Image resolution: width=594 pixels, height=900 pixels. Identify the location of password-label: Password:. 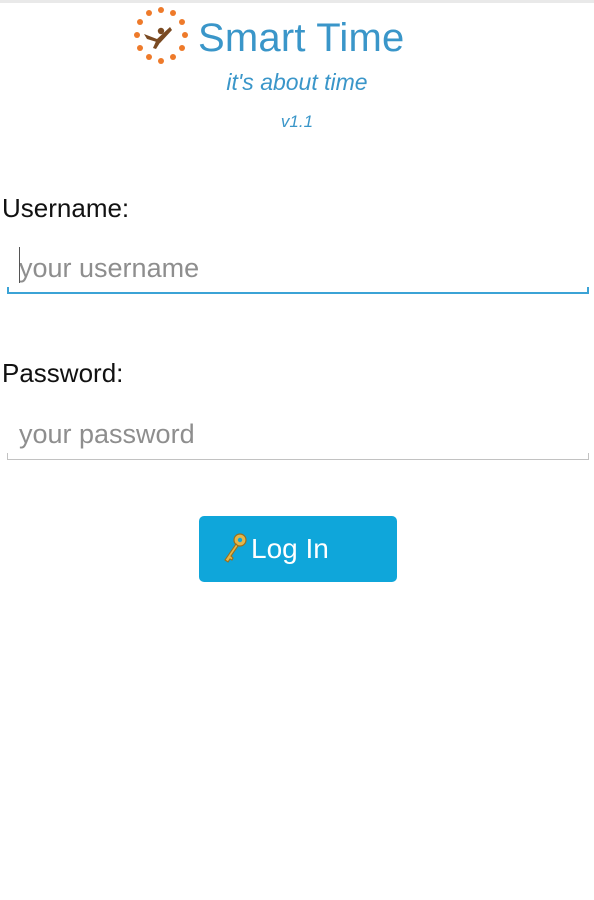
(63, 373).